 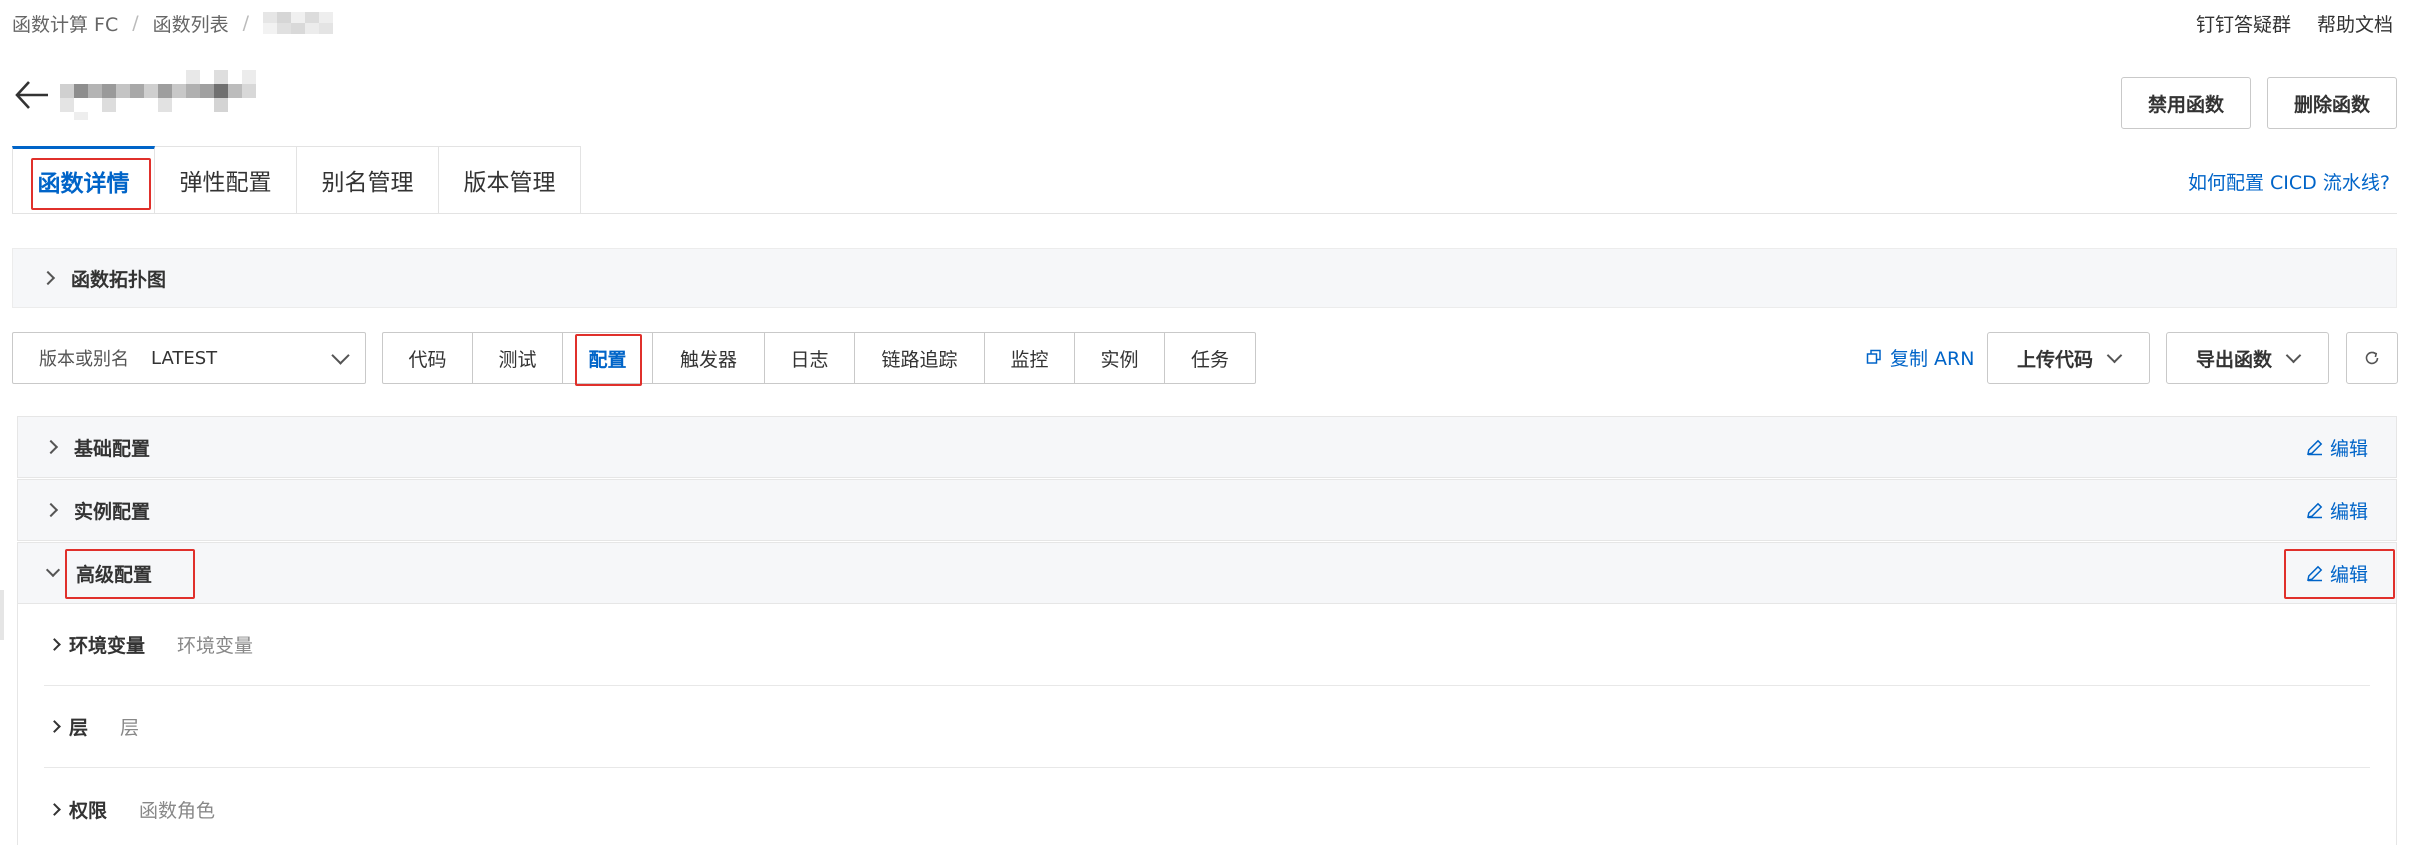 I want to click on subtab-code: 代码, so click(x=428, y=358).